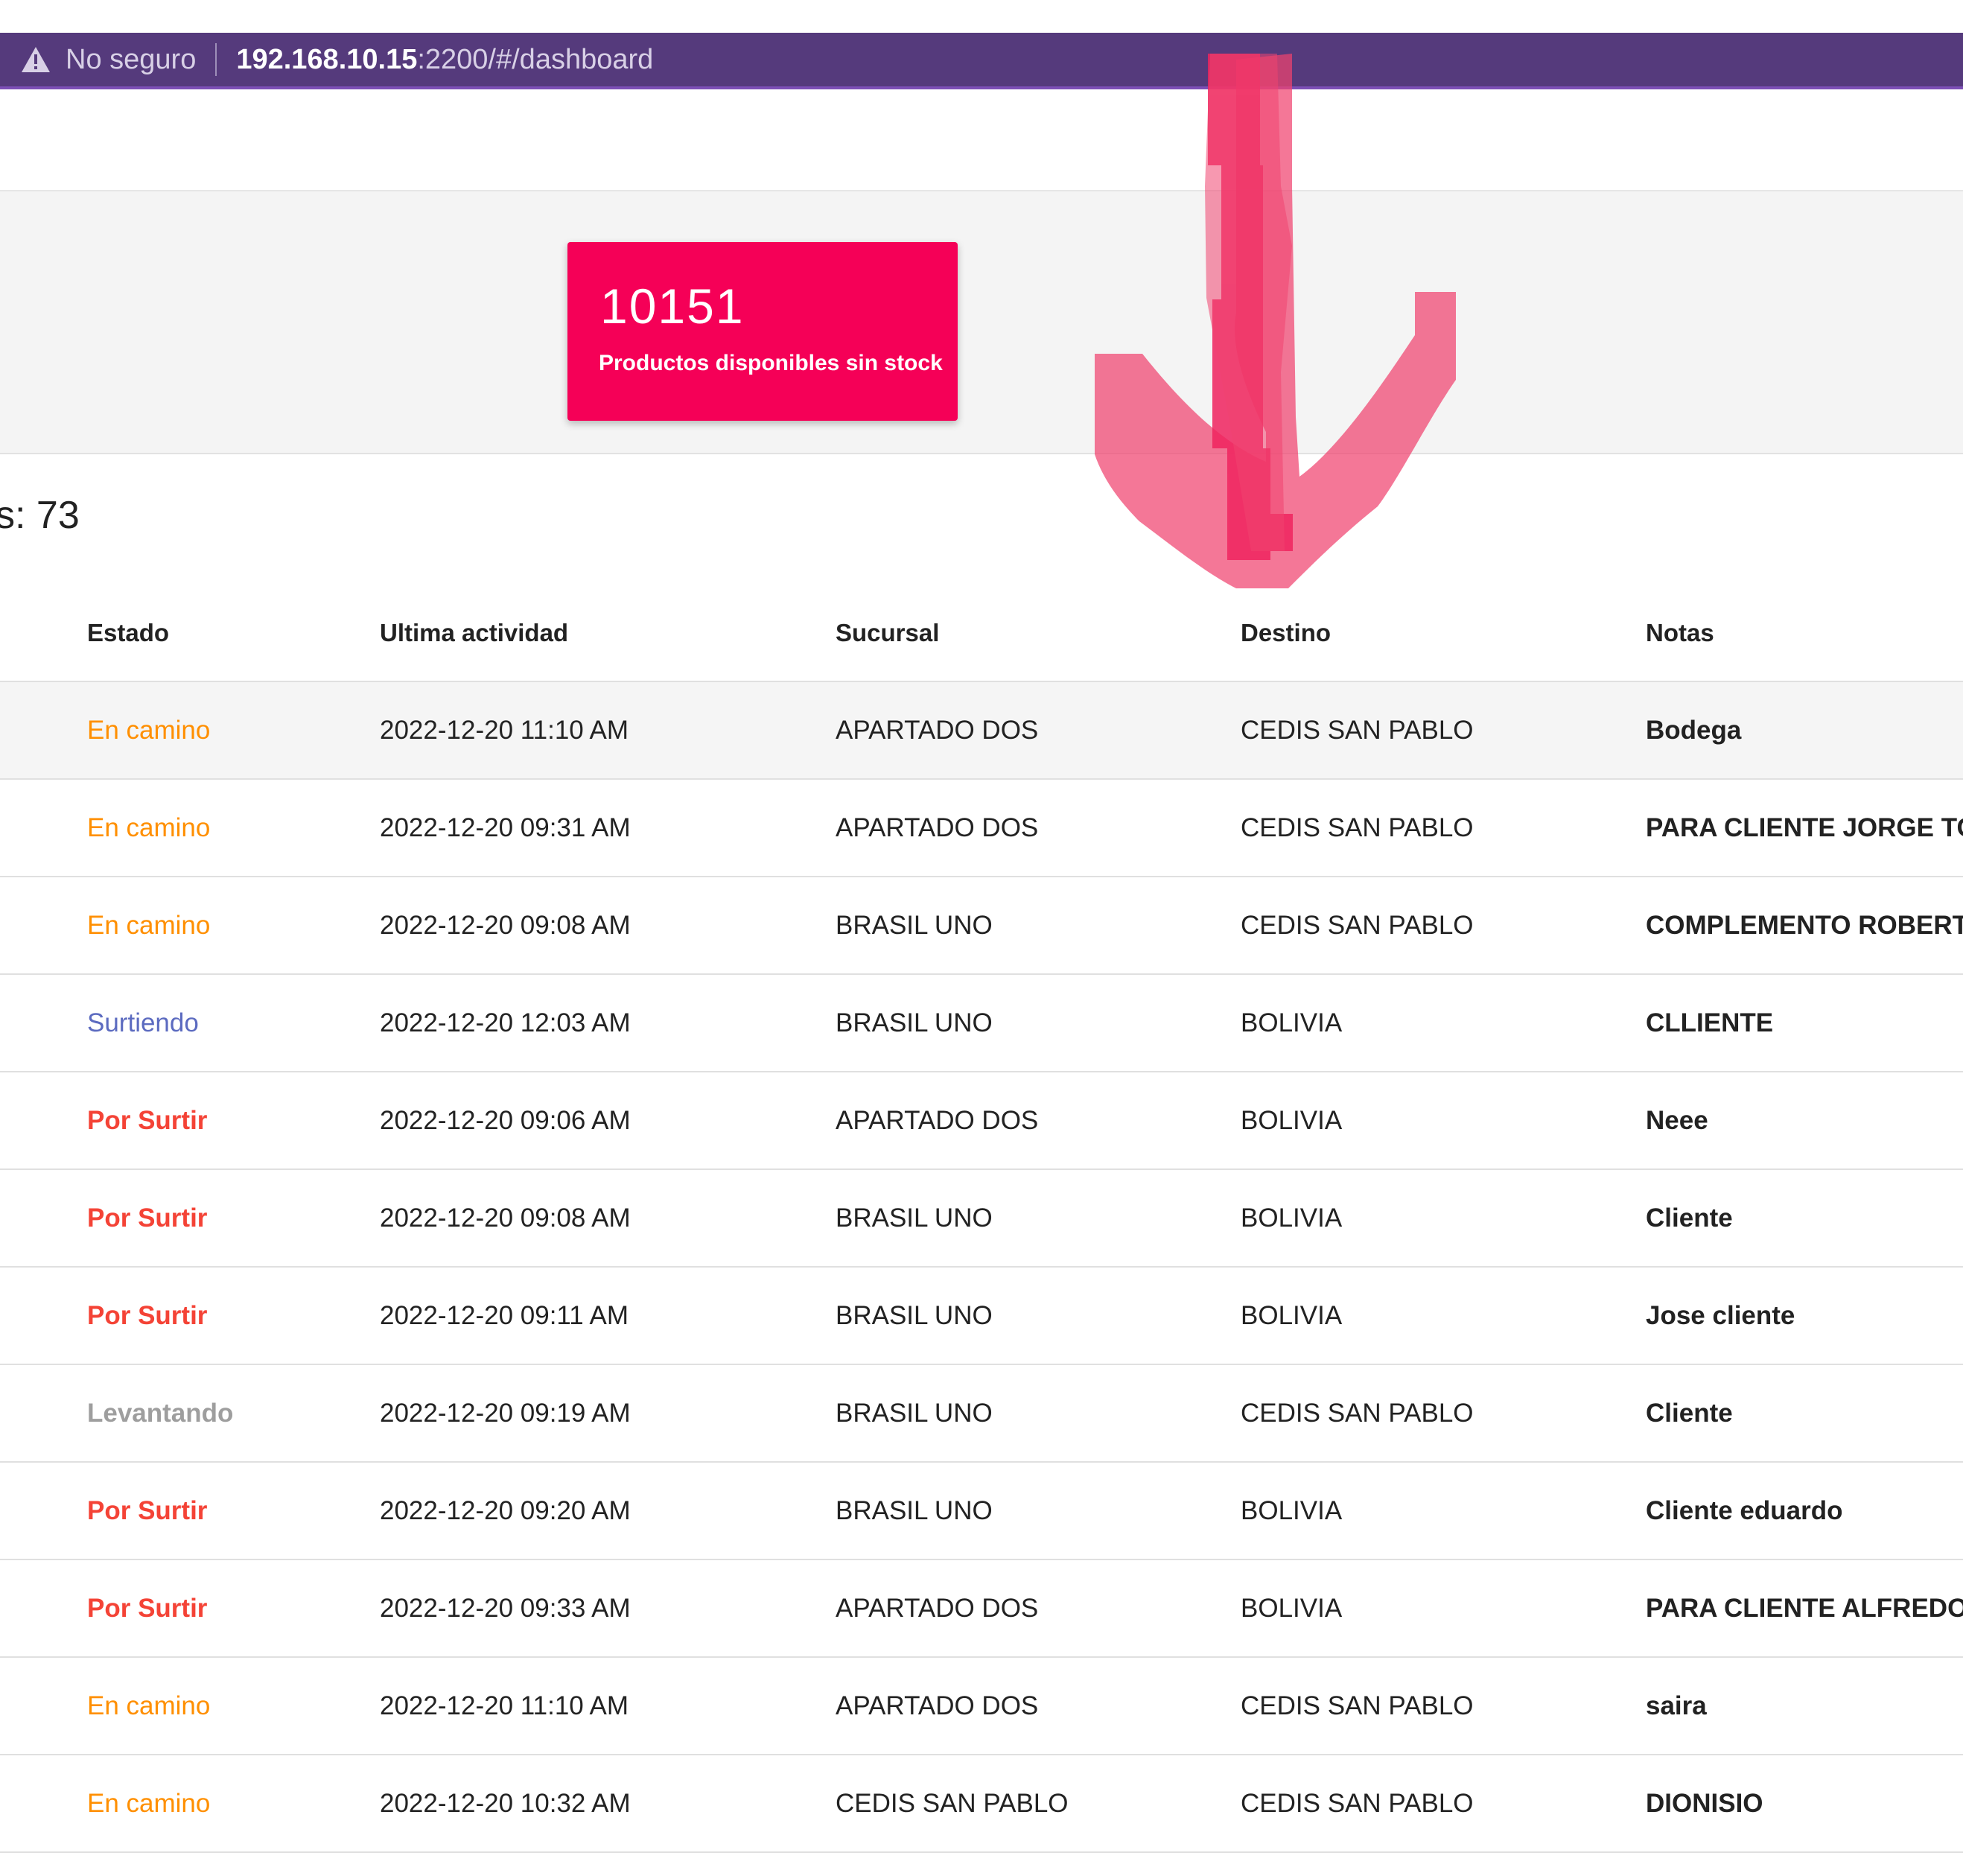 This screenshot has height=1876, width=1963. Describe the element at coordinates (981, 16) in the screenshot. I see `browser-top-strip` at that location.